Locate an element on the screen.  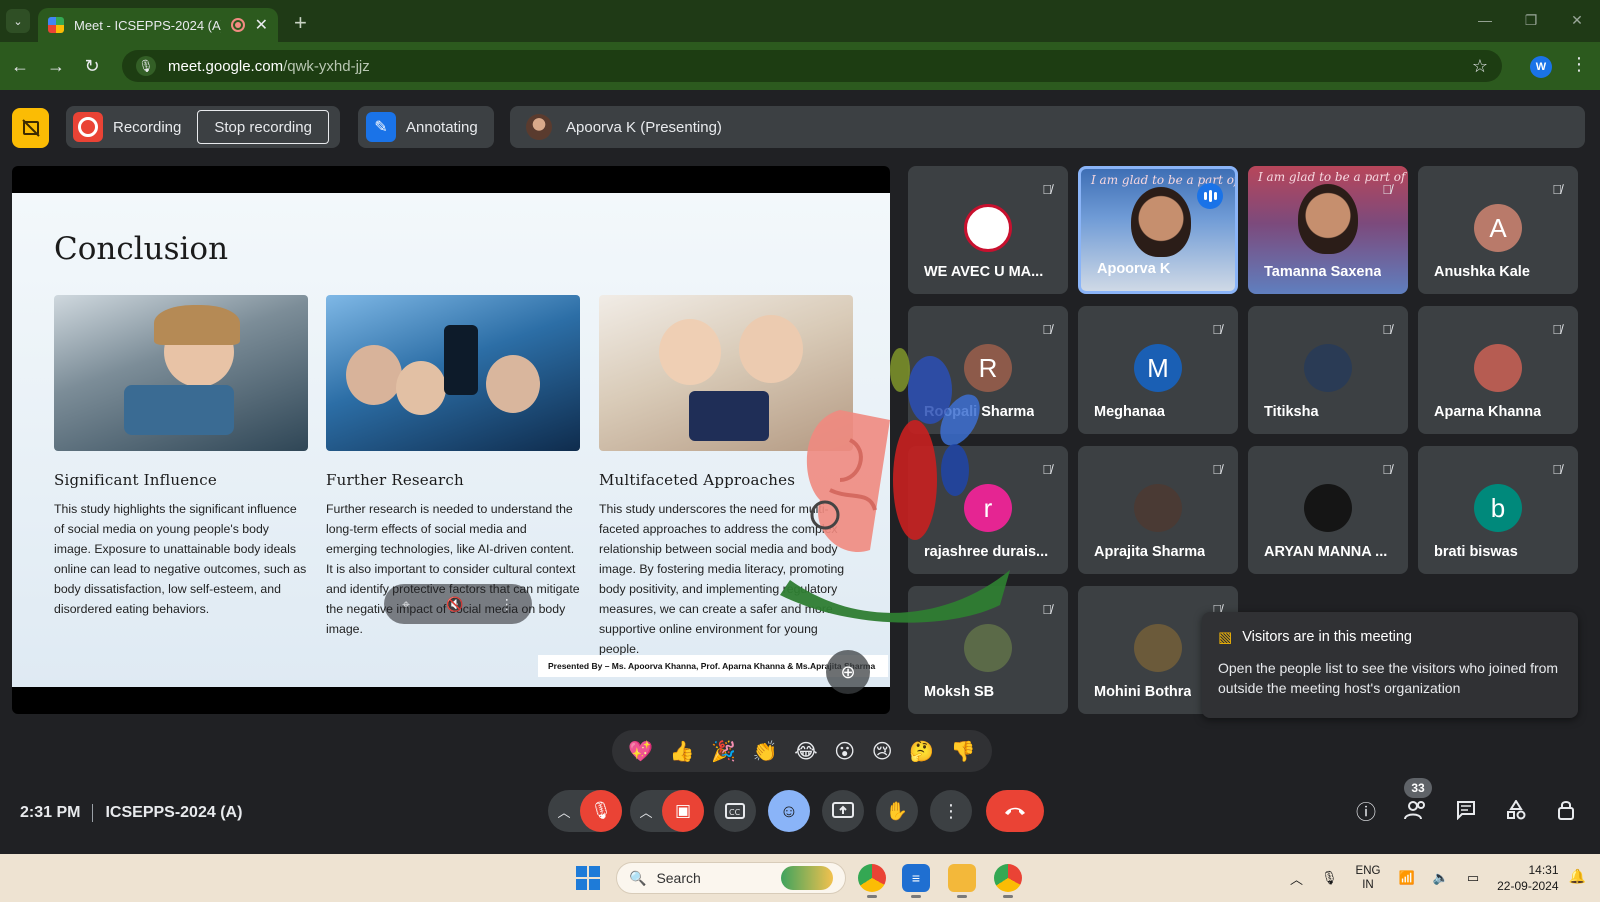
people-icon is located at coordinates (1414, 810).